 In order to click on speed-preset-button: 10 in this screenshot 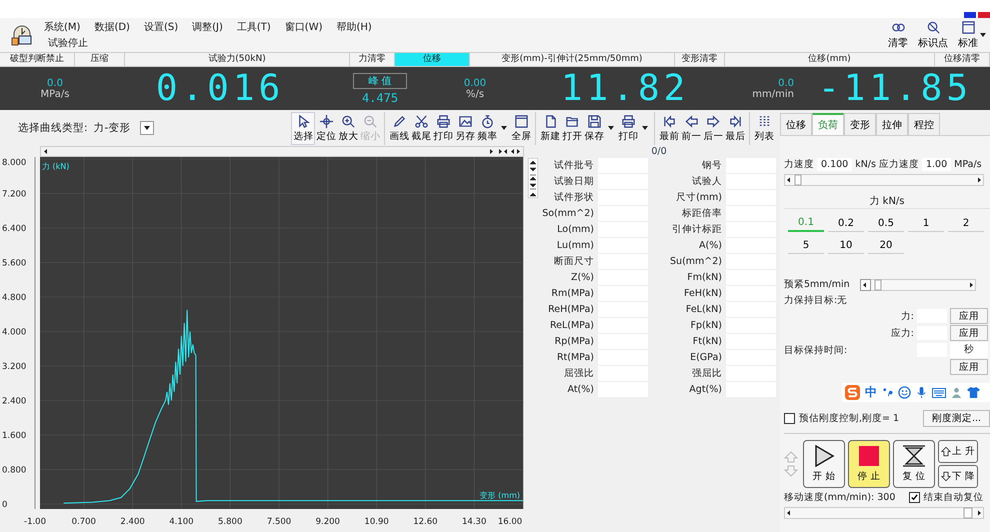, I will do `click(846, 246)`.